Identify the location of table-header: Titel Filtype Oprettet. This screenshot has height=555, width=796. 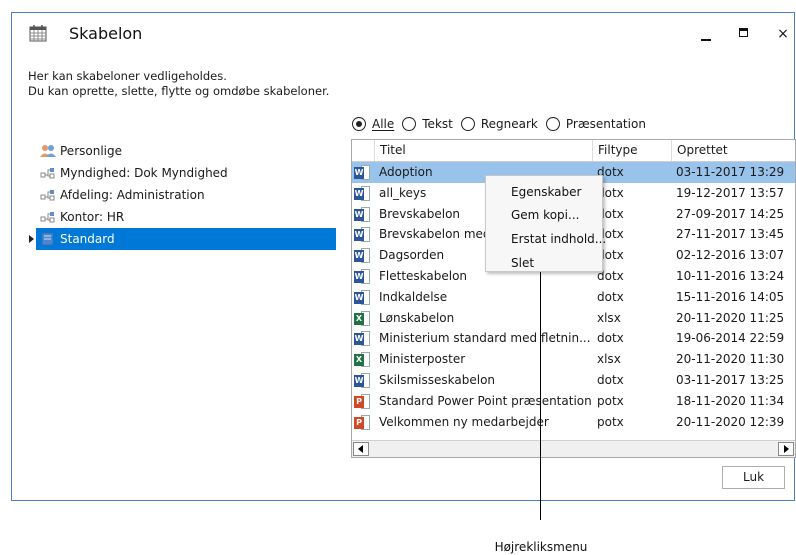
(573, 151).